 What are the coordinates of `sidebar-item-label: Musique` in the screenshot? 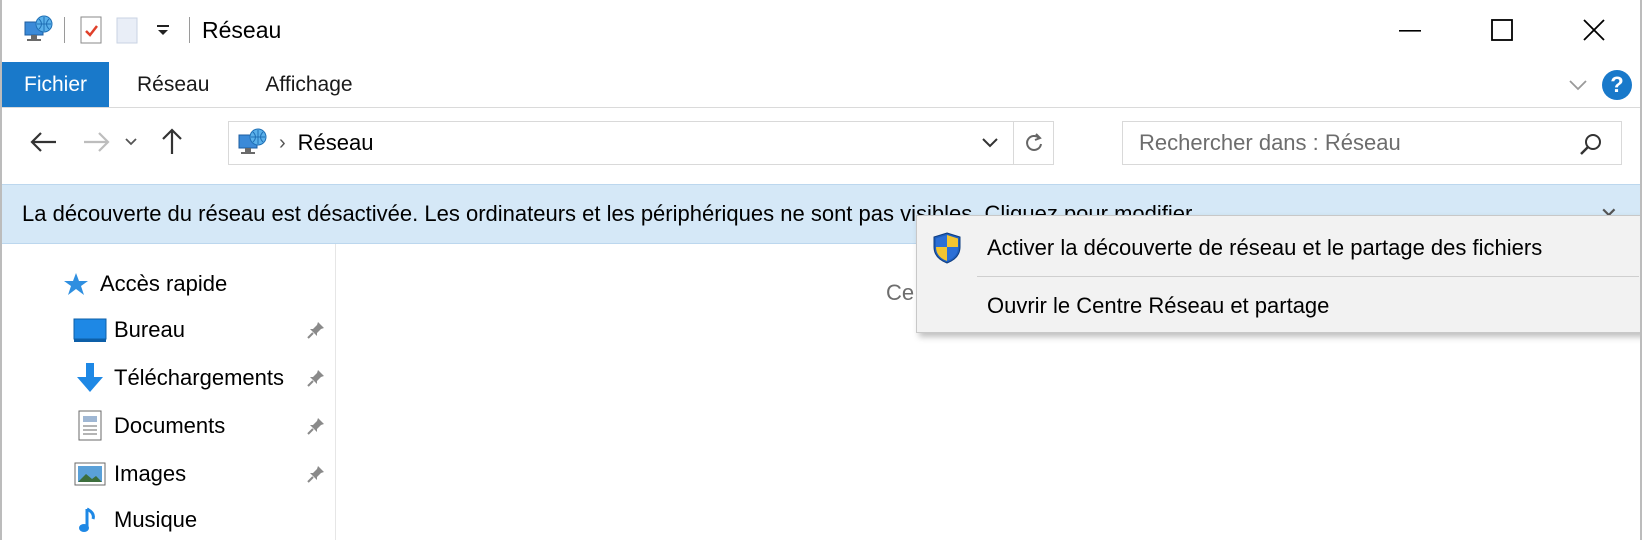 It's located at (156, 519).